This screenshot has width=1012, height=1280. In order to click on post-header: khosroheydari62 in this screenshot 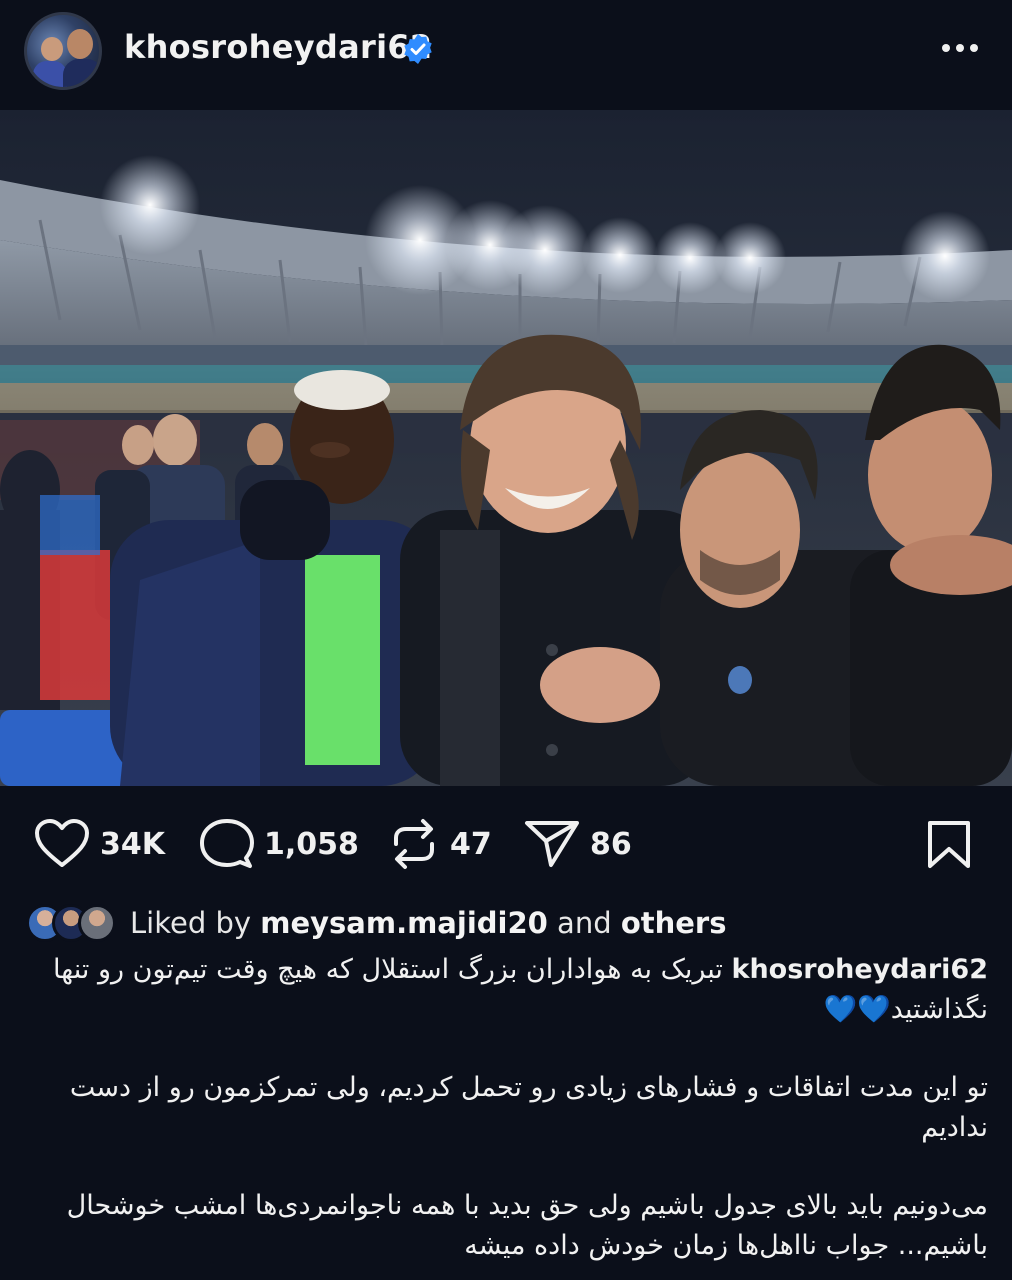, I will do `click(506, 54)`.